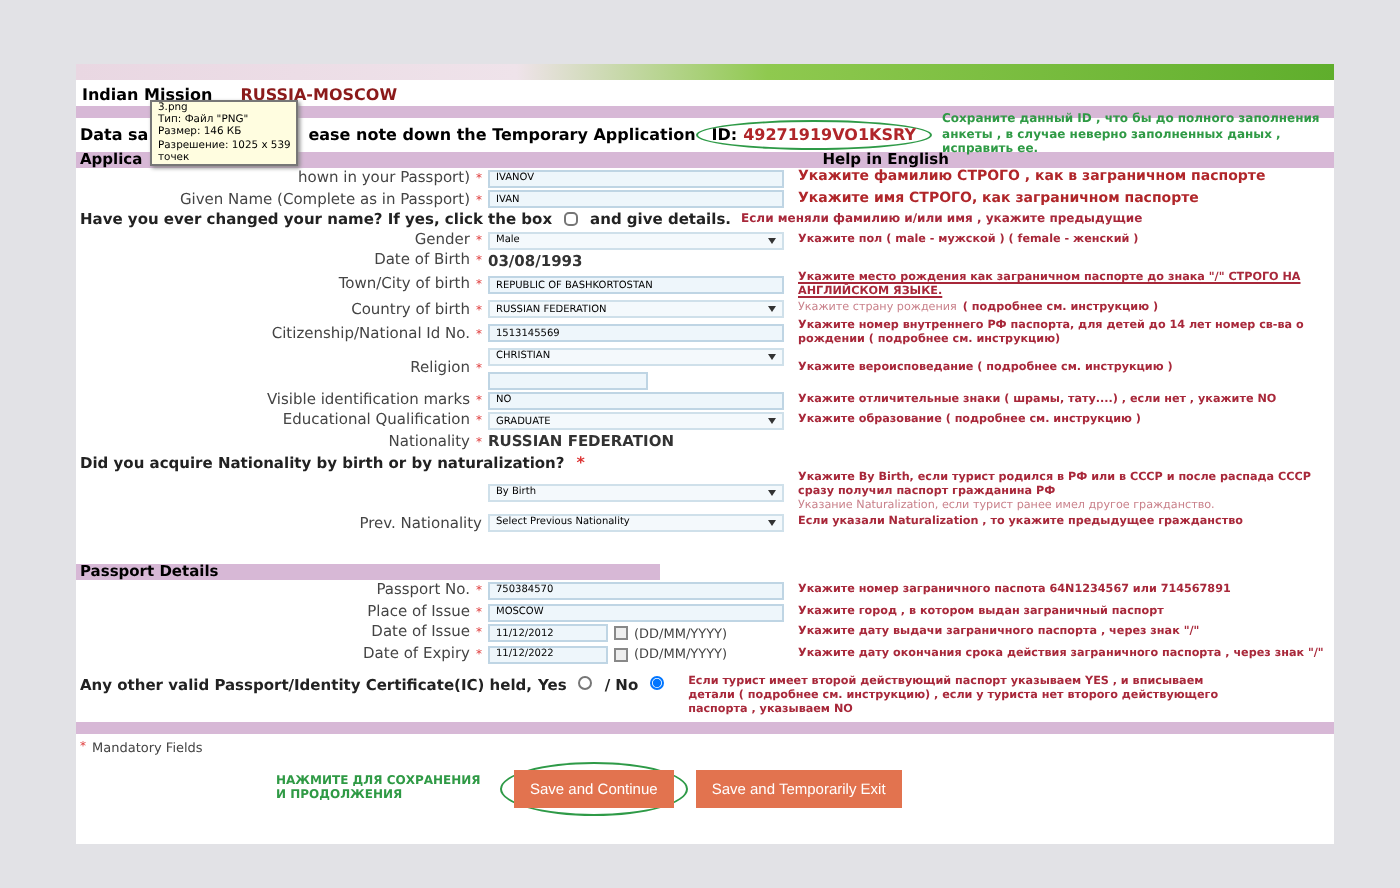 This screenshot has height=888, width=1400. What do you see at coordinates (571, 219) in the screenshot?
I see `name-change-checkbox` at bounding box center [571, 219].